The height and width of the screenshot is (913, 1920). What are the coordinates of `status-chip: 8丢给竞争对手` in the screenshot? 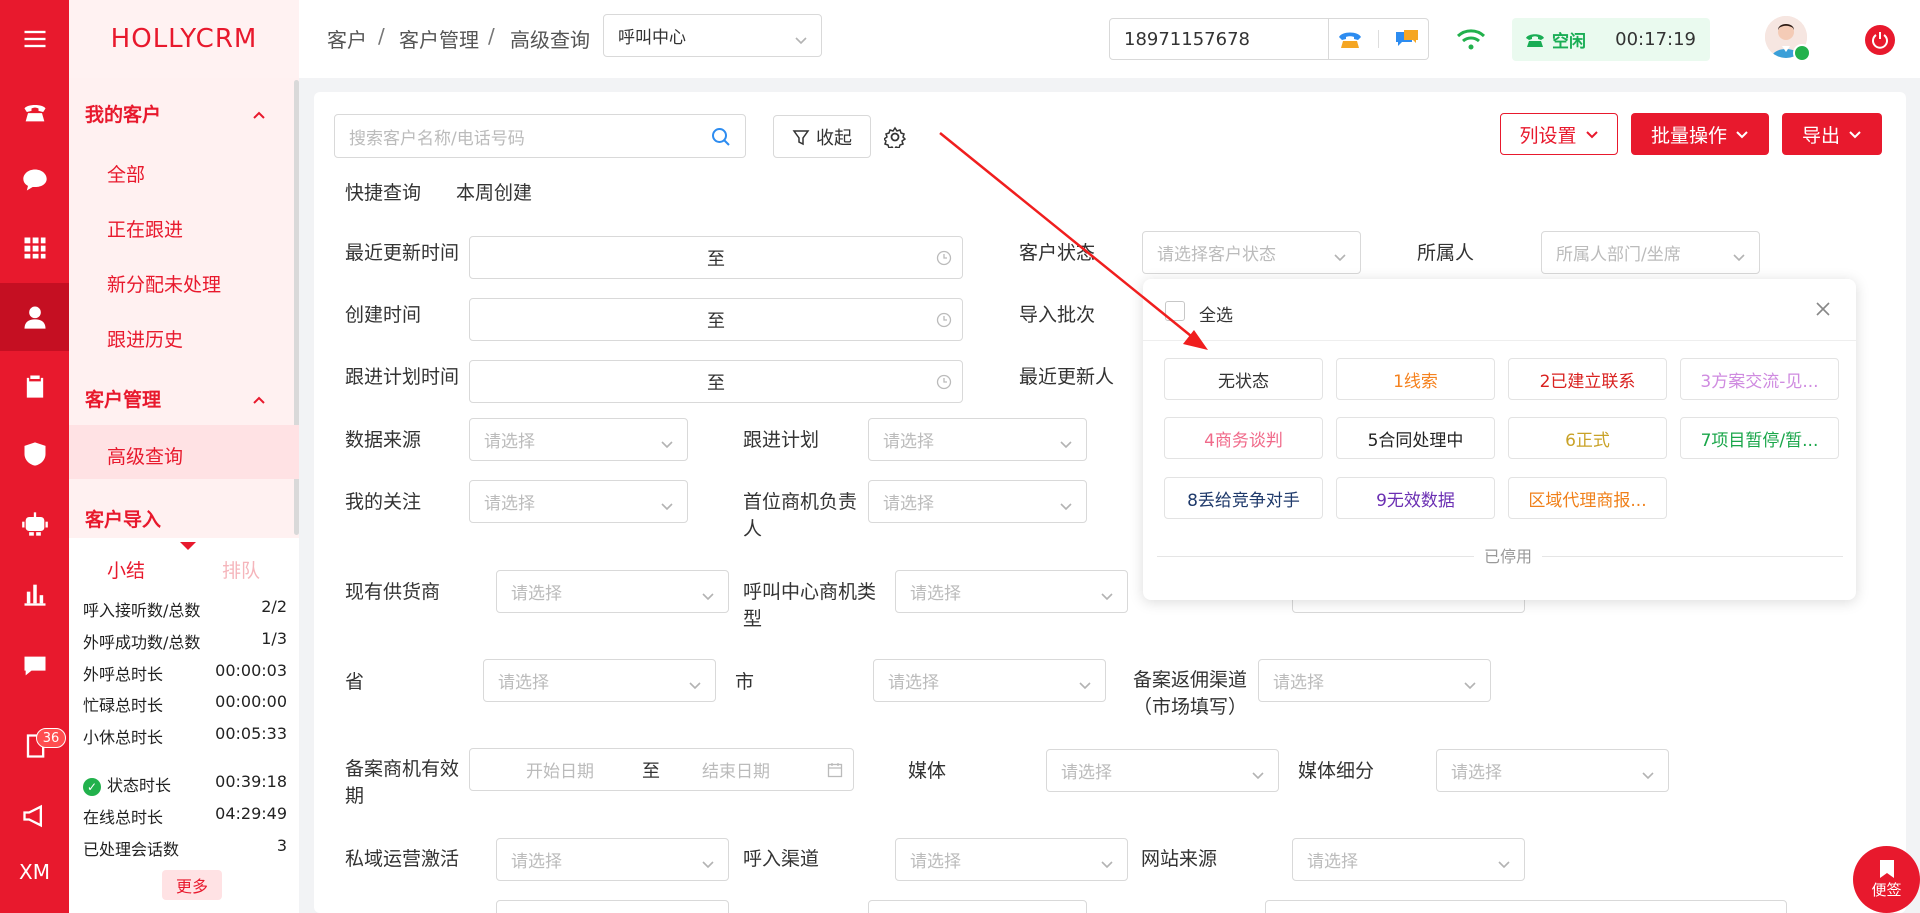 It's located at (1243, 498).